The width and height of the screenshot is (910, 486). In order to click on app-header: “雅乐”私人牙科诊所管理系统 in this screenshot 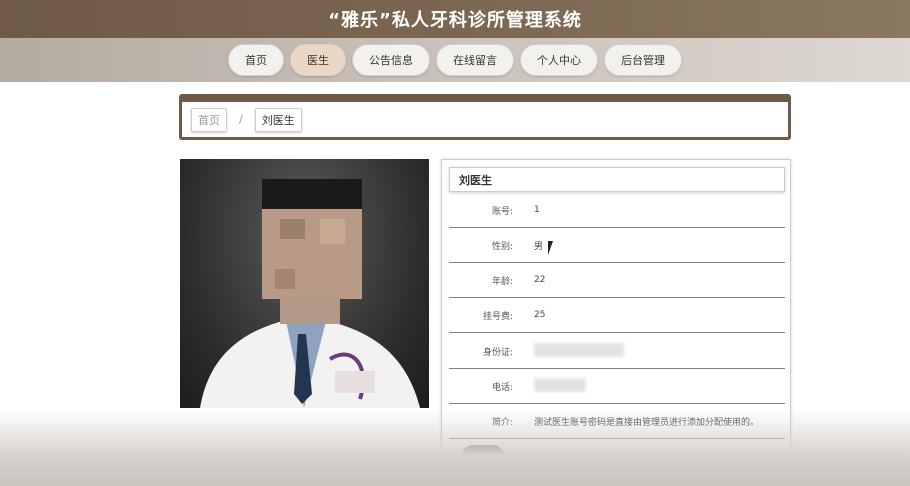, I will do `click(455, 19)`.